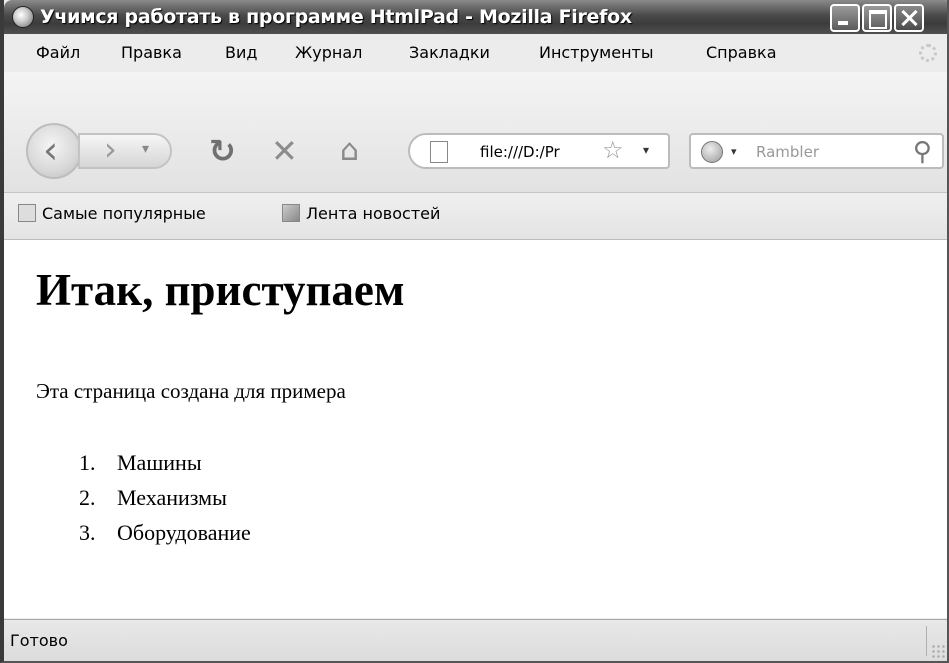 This screenshot has width=949, height=663. What do you see at coordinates (646, 150) in the screenshot?
I see `url-dropdown-icon: ▾` at bounding box center [646, 150].